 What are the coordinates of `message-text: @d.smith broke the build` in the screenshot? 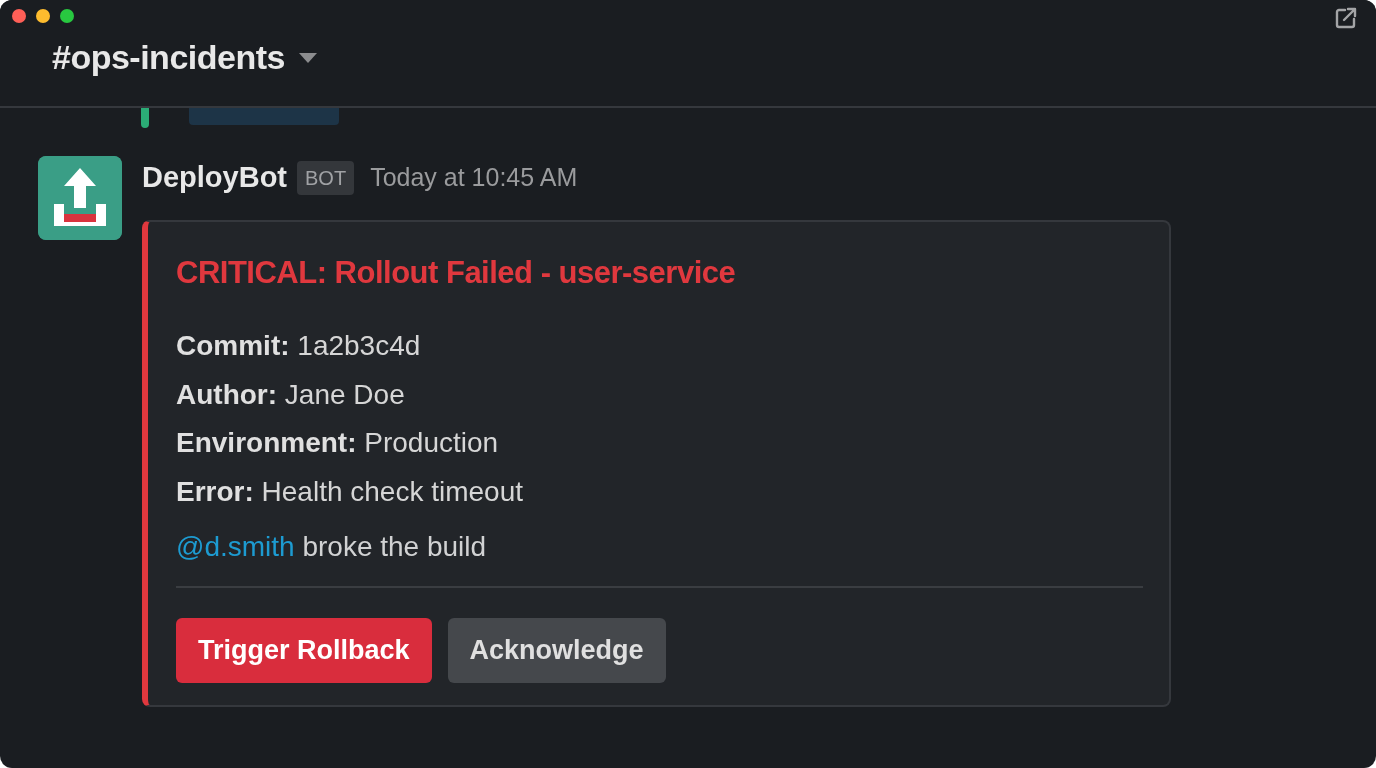 It's located at (332, 547).